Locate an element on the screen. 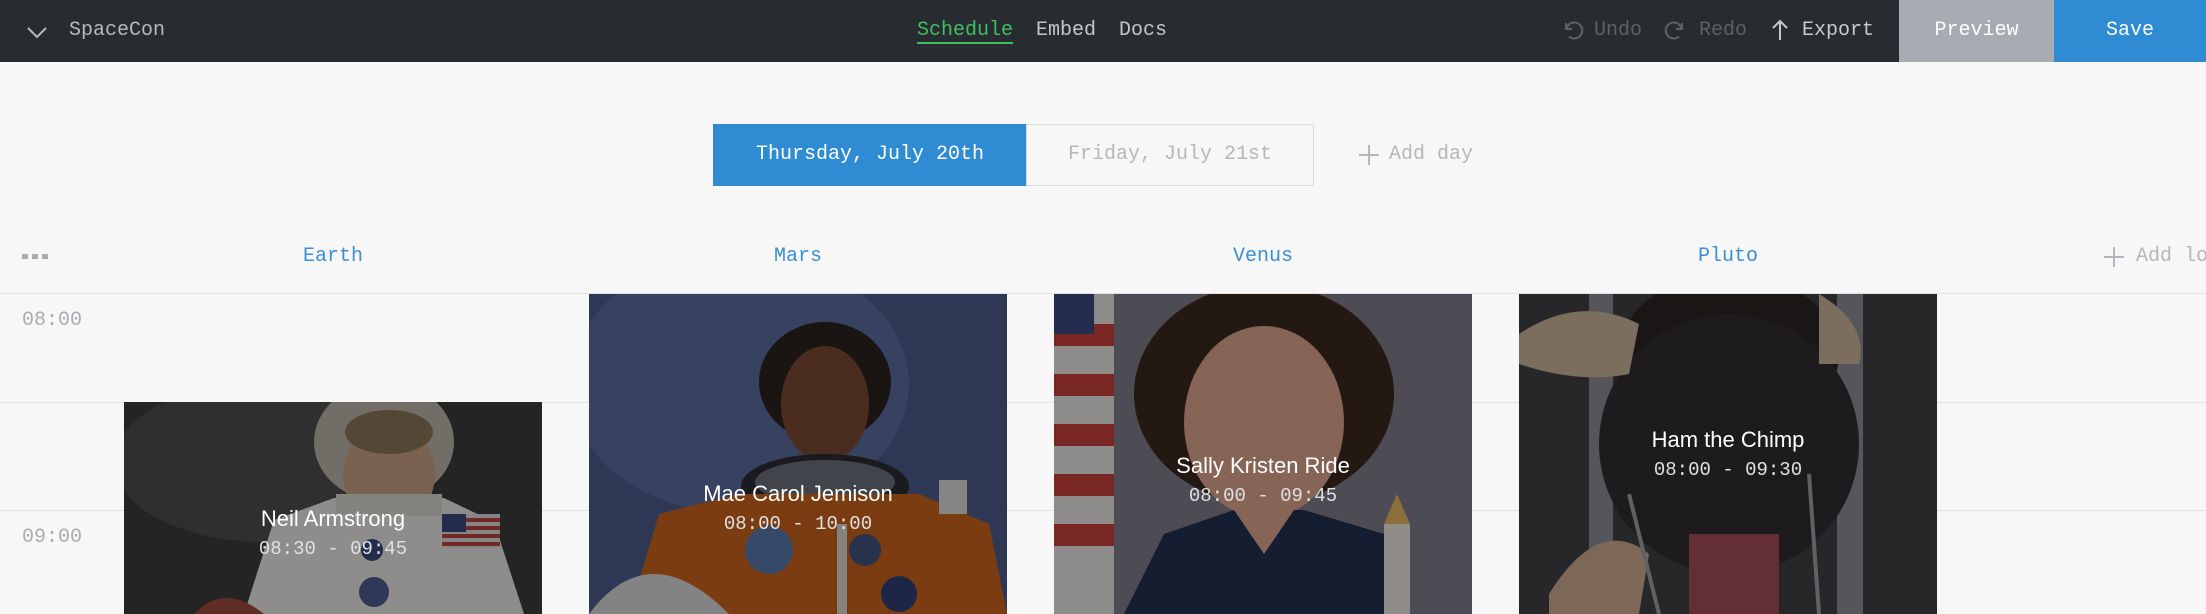 This screenshot has width=2206, height=614. chevron-down-icon is located at coordinates (37, 32).